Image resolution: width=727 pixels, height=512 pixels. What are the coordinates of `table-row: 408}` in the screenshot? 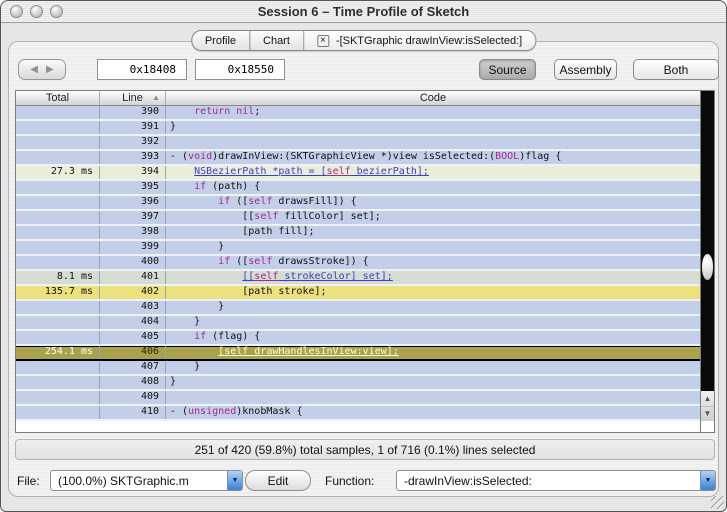 It's located at (358, 383).